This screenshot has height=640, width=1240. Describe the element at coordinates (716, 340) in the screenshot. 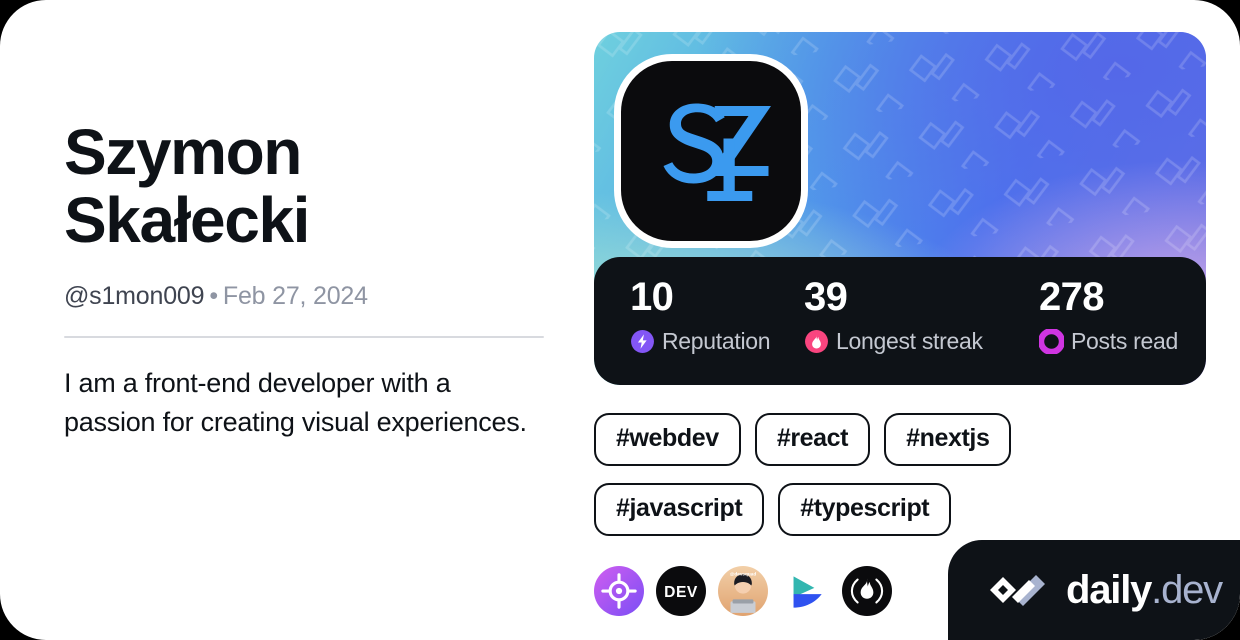

I see `stat-label: Reputation` at that location.